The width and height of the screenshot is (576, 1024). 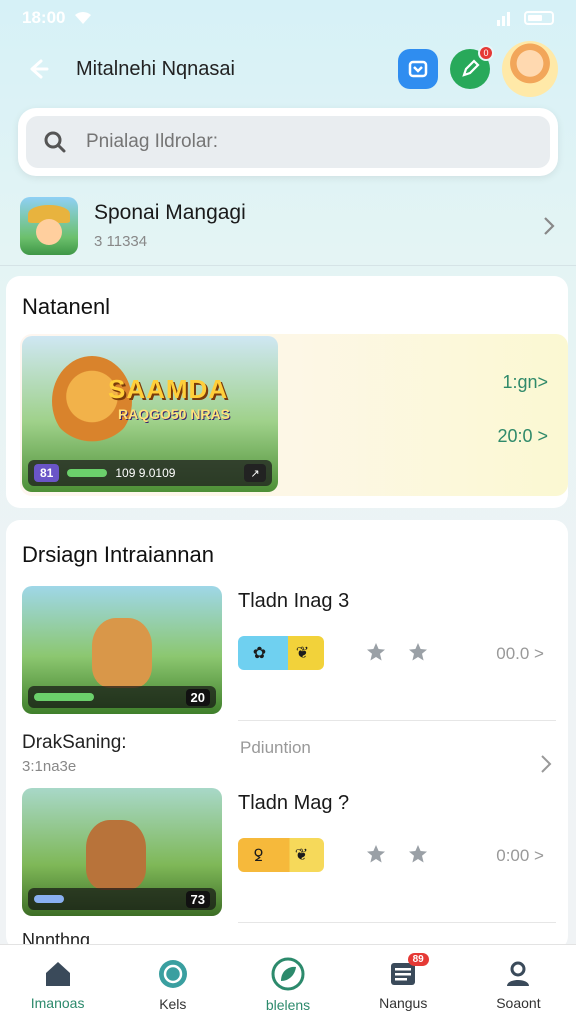 I want to click on game-thumbnail: 20, so click(x=122, y=650).